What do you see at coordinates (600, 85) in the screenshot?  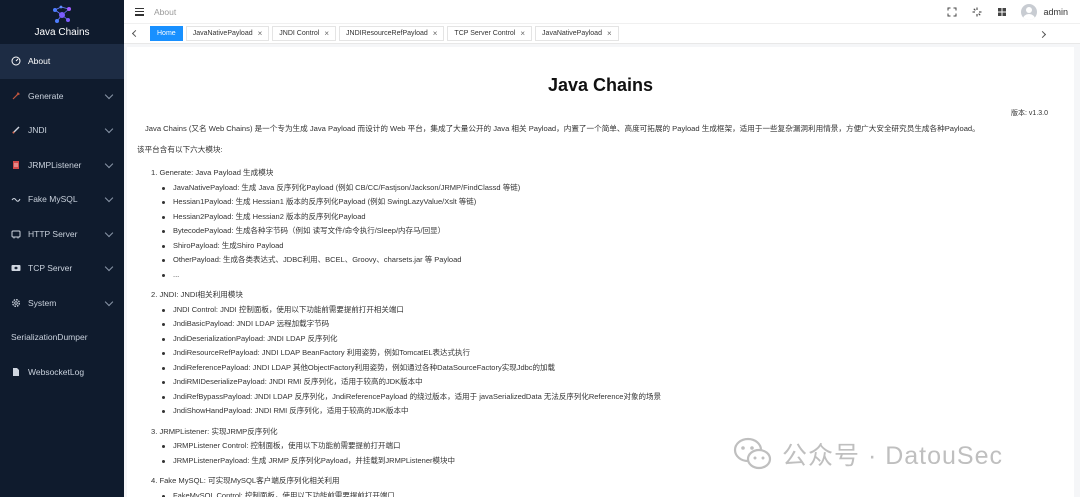 I see `page-title: Java Chains` at bounding box center [600, 85].